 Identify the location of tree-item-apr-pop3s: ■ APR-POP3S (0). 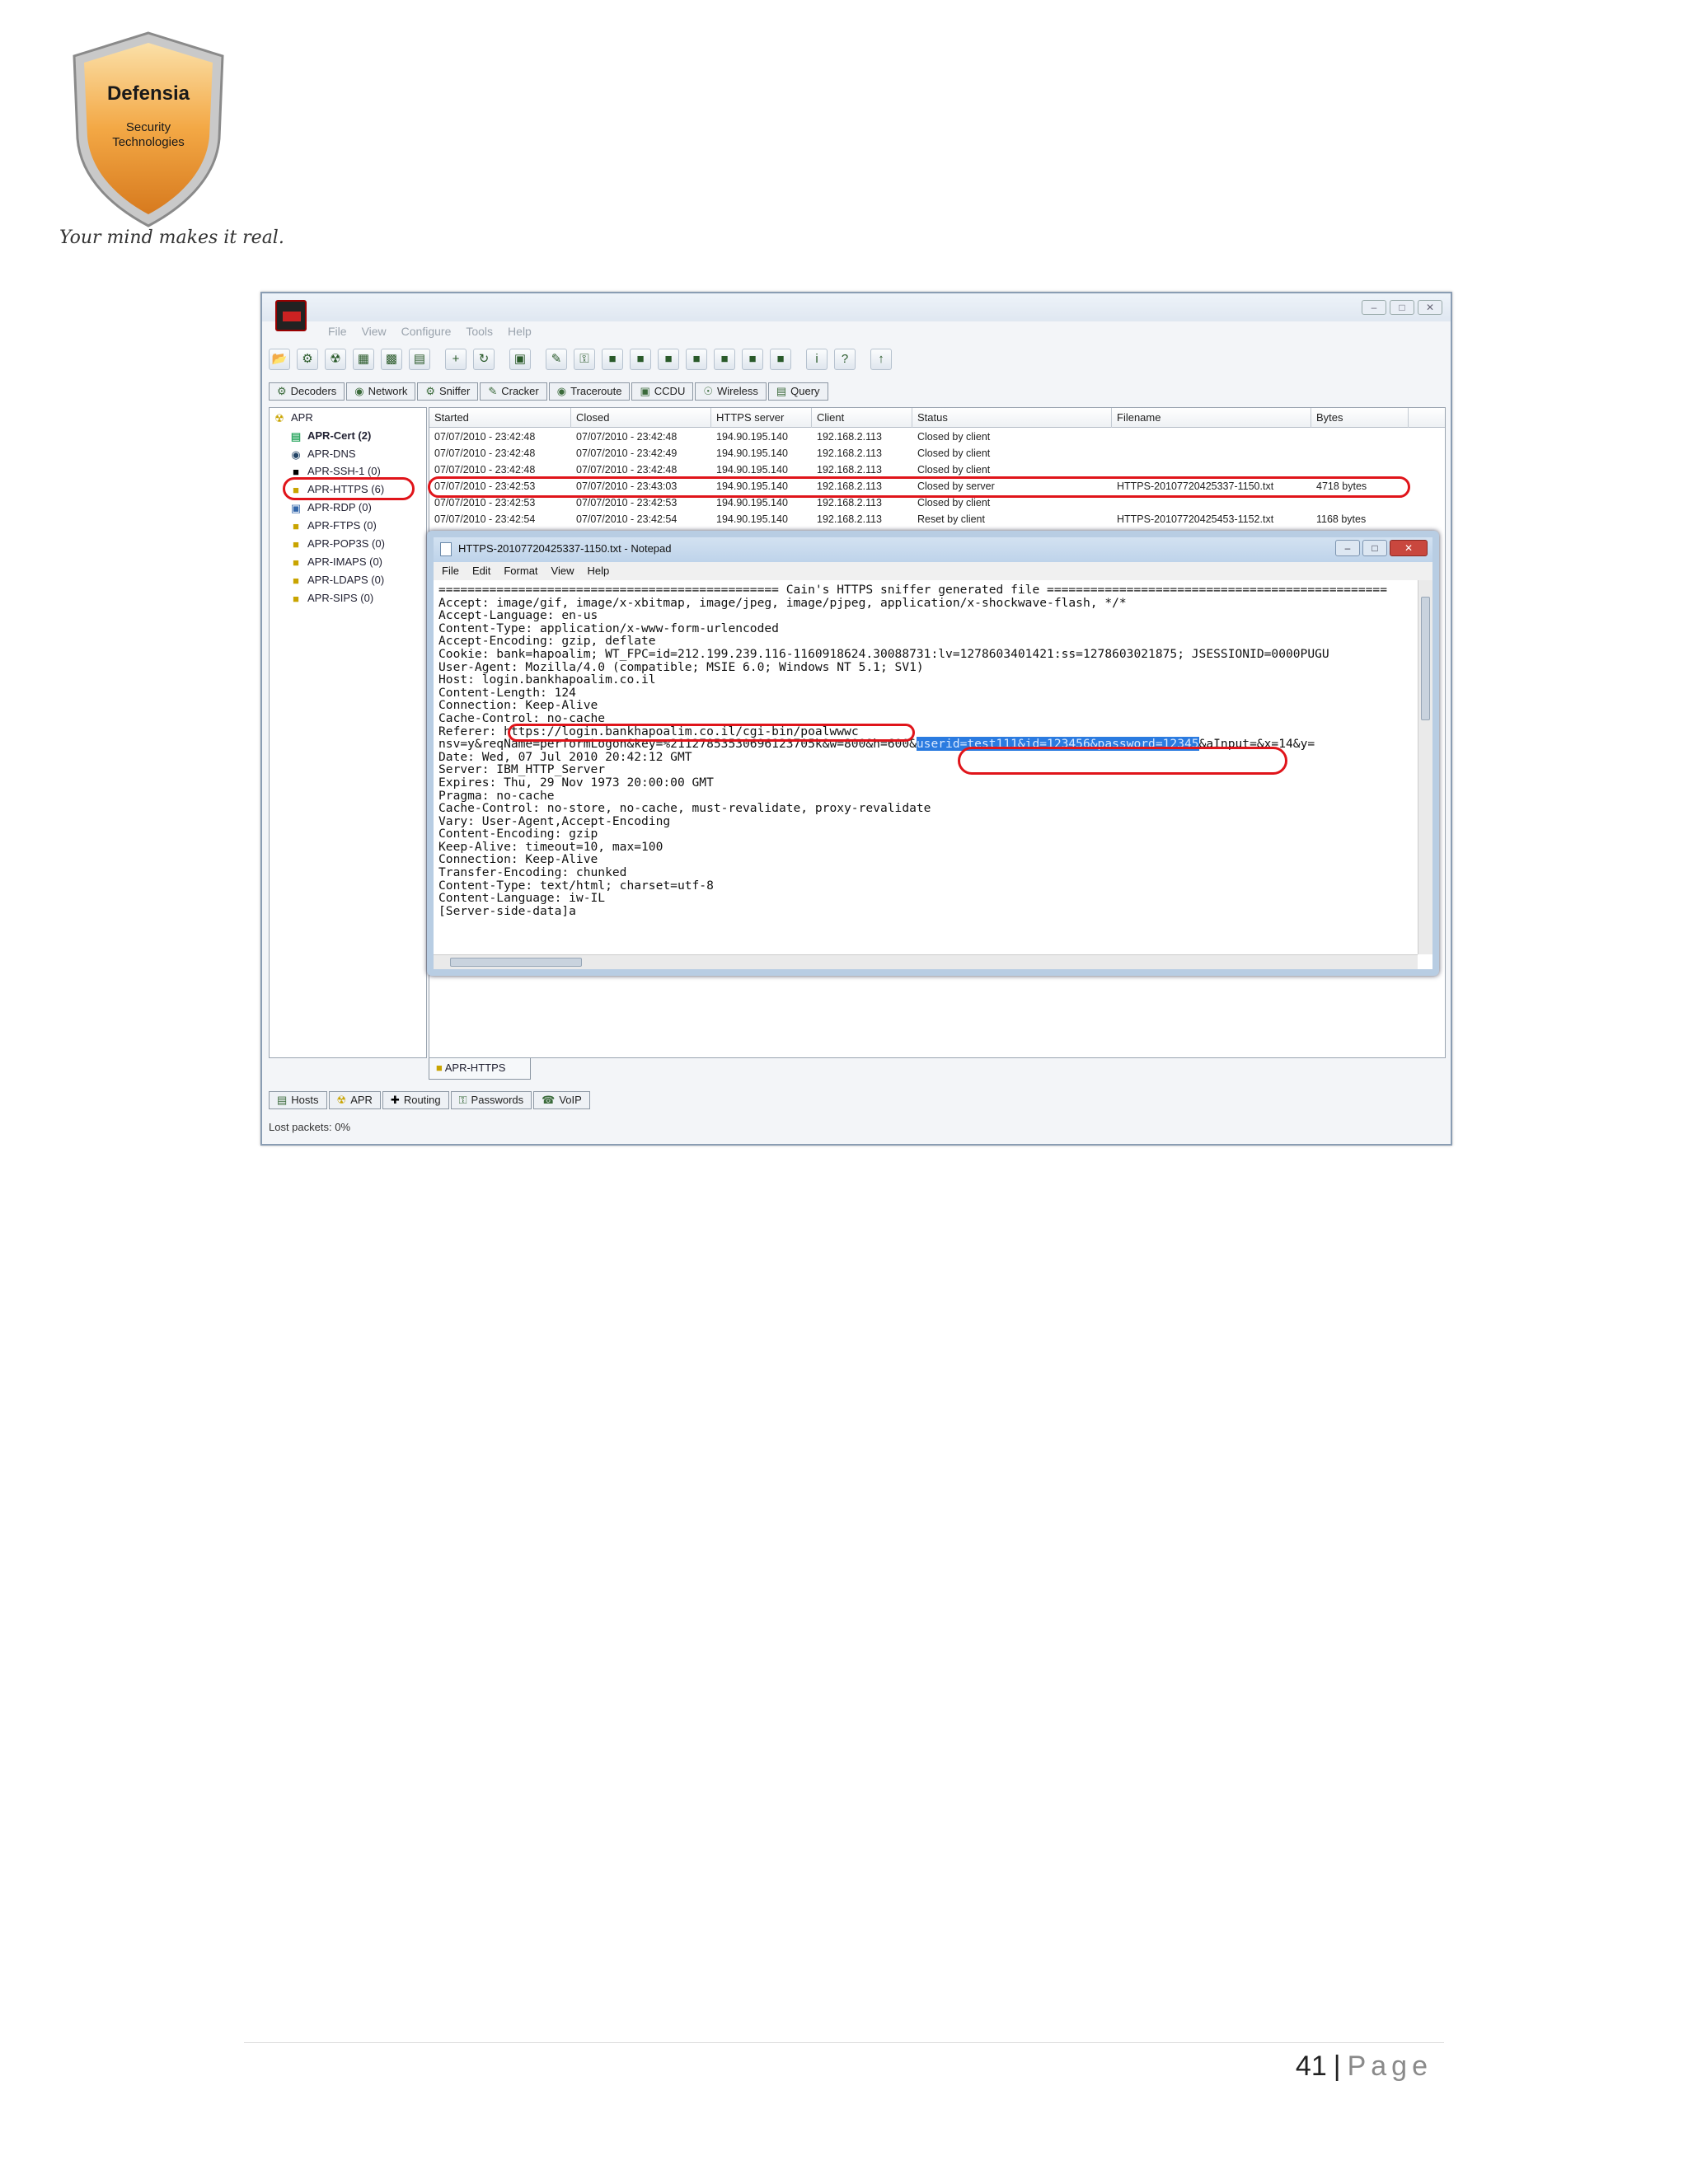
(337, 544).